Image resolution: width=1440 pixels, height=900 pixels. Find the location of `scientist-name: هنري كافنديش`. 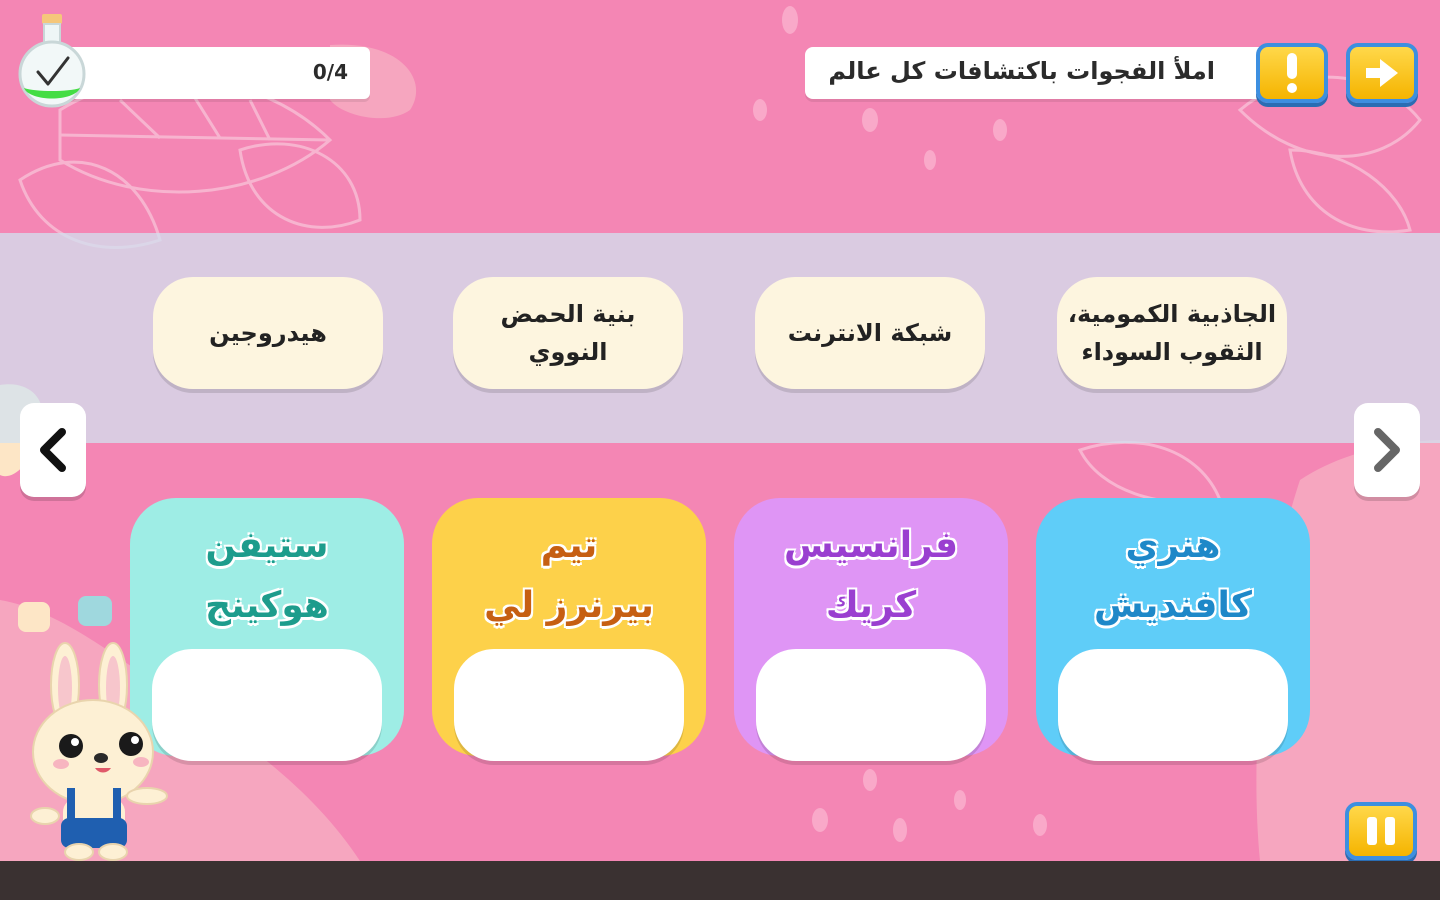

scientist-name: هنري كافنديش is located at coordinates (1173, 576).